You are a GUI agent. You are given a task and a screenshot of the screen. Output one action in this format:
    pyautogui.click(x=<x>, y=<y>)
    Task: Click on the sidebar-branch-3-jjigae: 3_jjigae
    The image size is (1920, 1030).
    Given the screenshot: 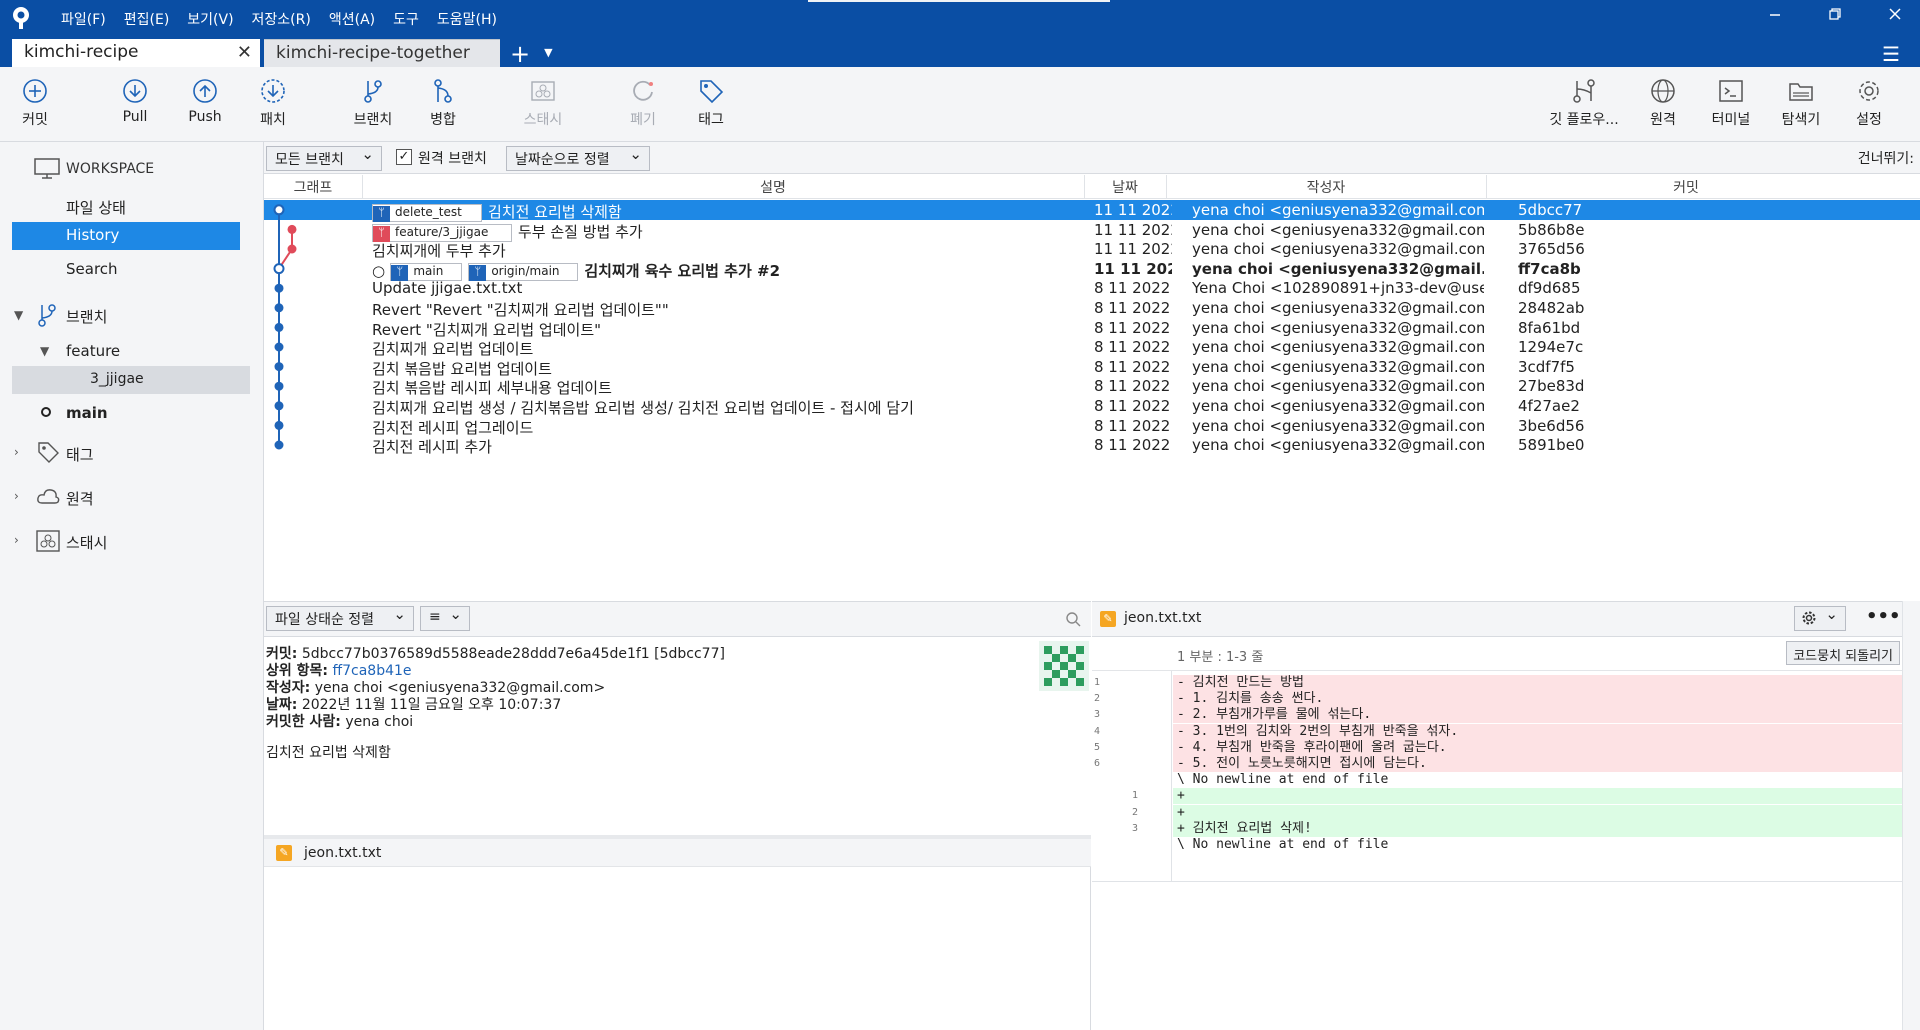 What is the action you would take?
    pyautogui.click(x=131, y=380)
    